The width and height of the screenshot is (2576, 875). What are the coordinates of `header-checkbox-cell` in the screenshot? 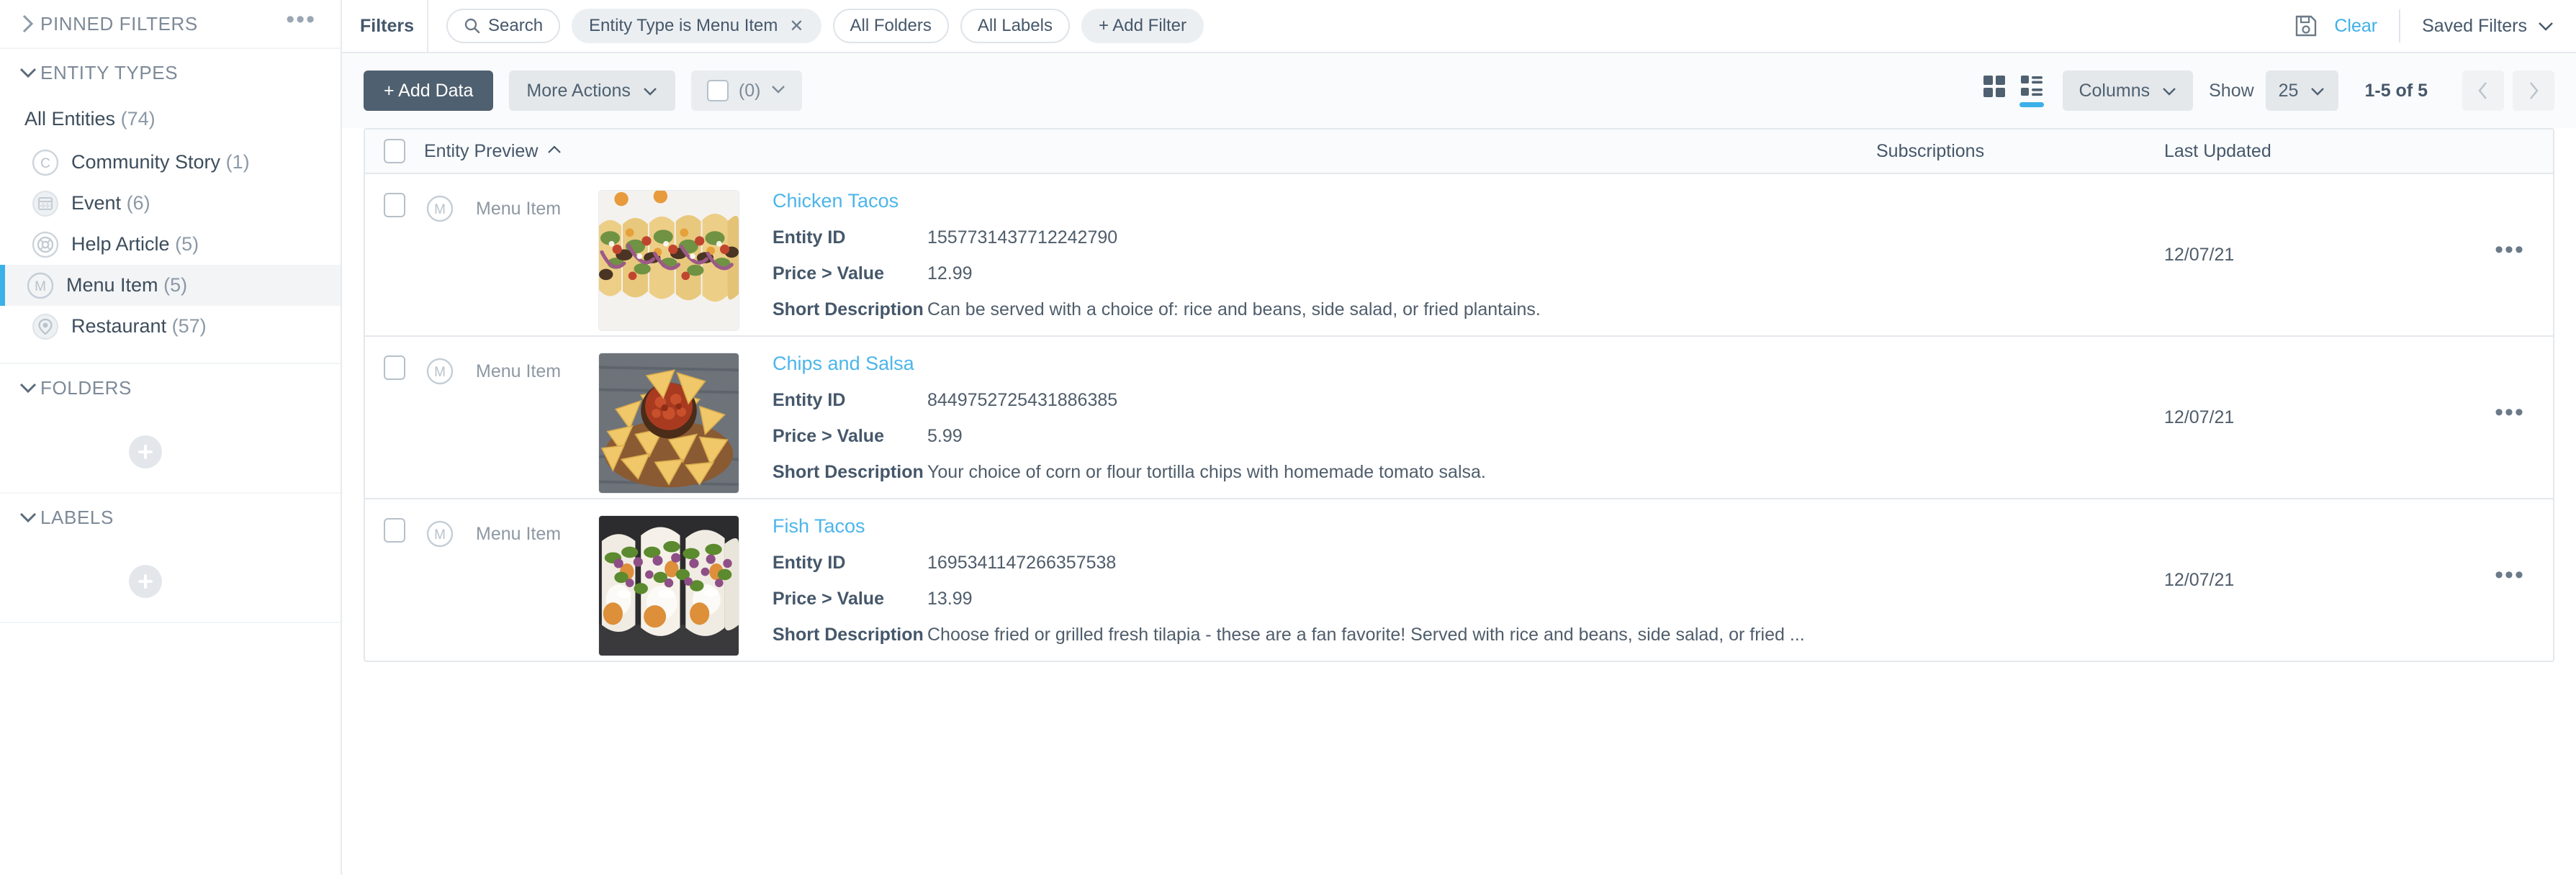 It's located at (395, 151).